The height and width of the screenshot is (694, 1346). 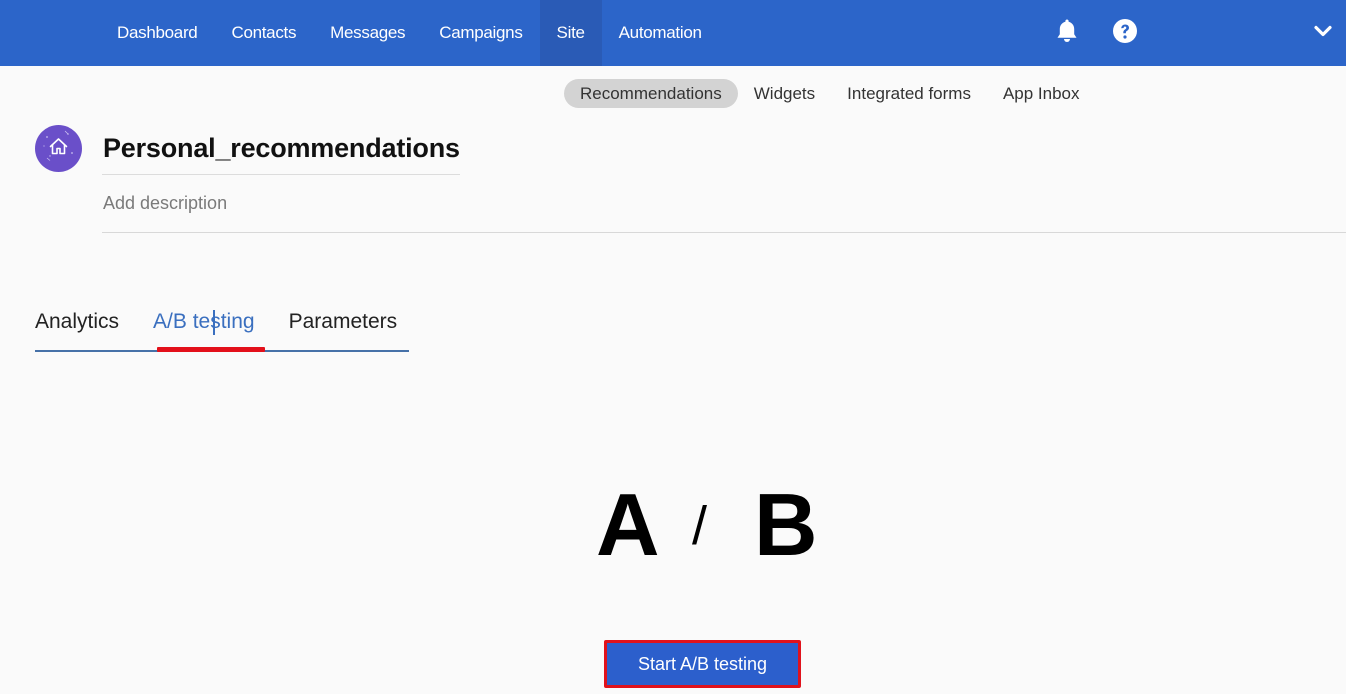 What do you see at coordinates (281, 174) in the screenshot?
I see `title-divider` at bounding box center [281, 174].